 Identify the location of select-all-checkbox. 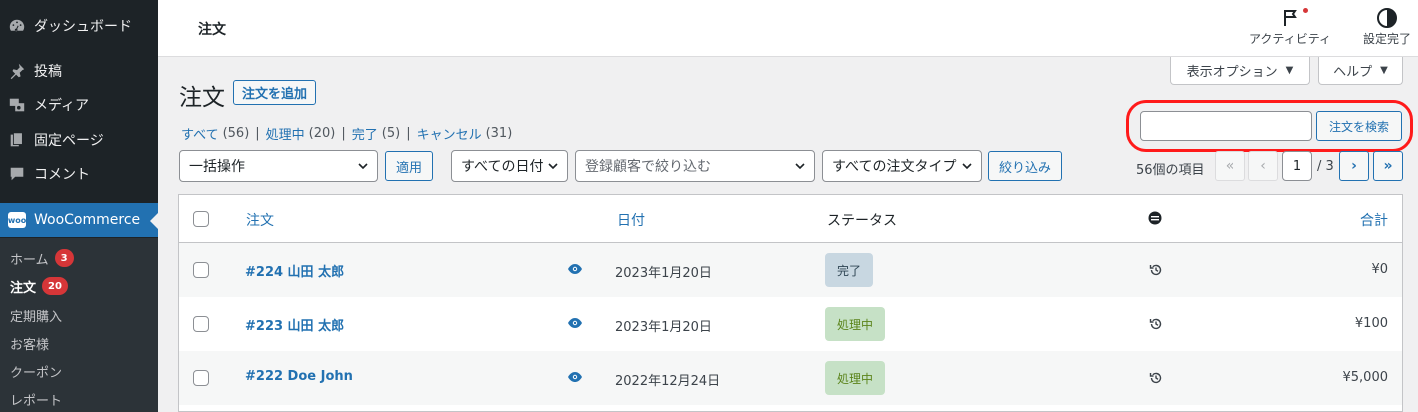
(201, 219).